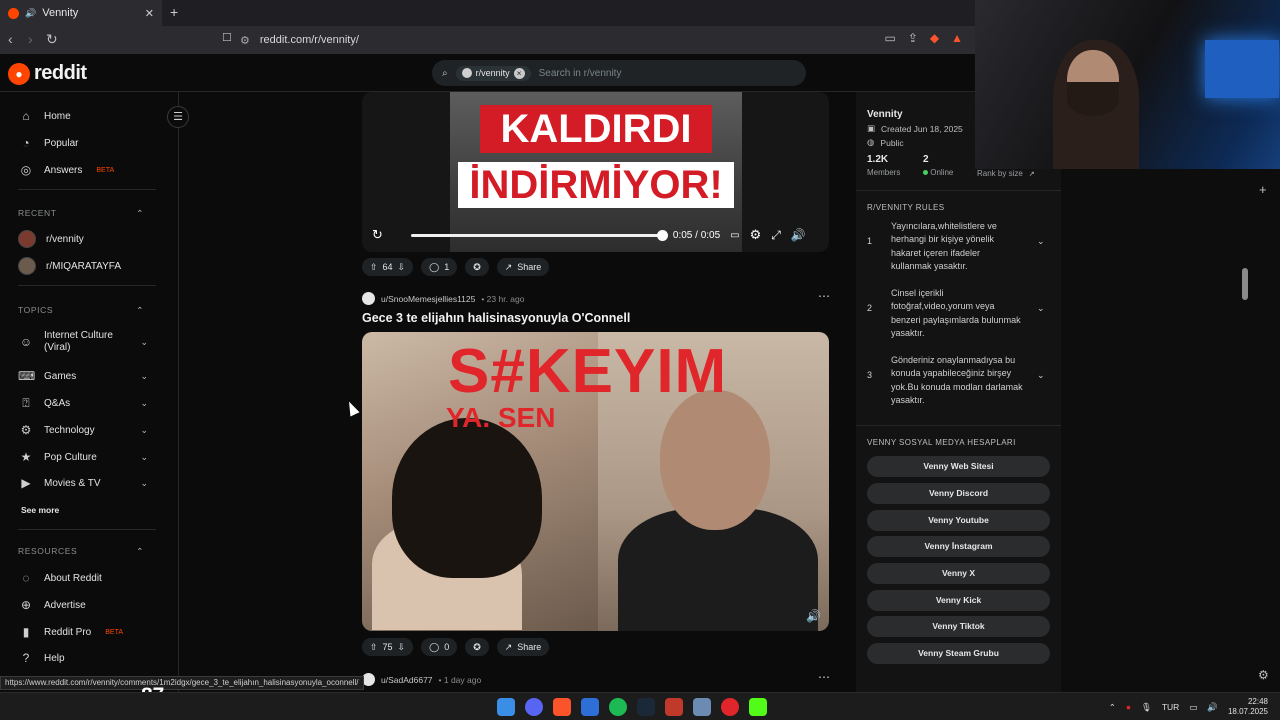 This screenshot has width=1280, height=720. What do you see at coordinates (1245, 430) in the screenshot?
I see `scrollbar` at bounding box center [1245, 430].